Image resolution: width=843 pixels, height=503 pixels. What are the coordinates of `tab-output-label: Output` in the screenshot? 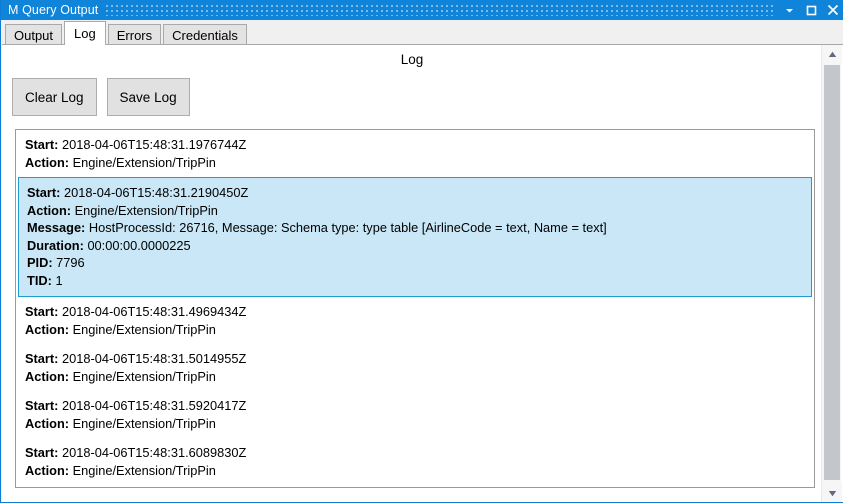 It's located at (34, 35).